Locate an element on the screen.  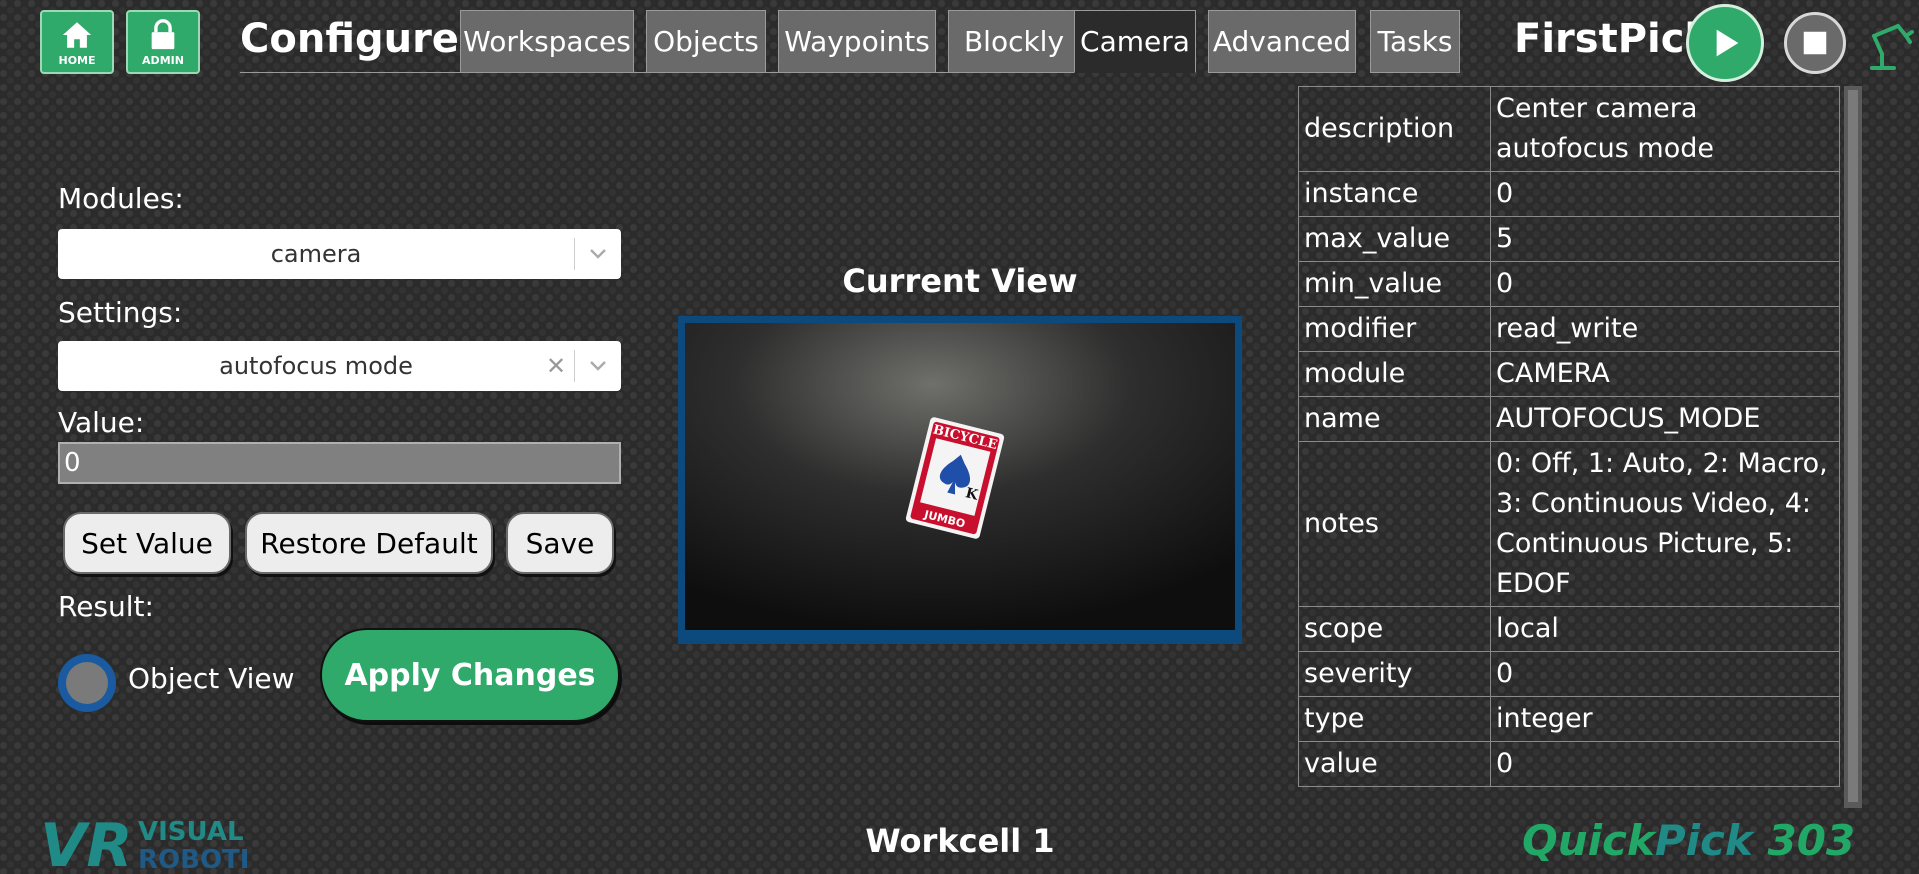
property-row: scope local is located at coordinates (1569, 629).